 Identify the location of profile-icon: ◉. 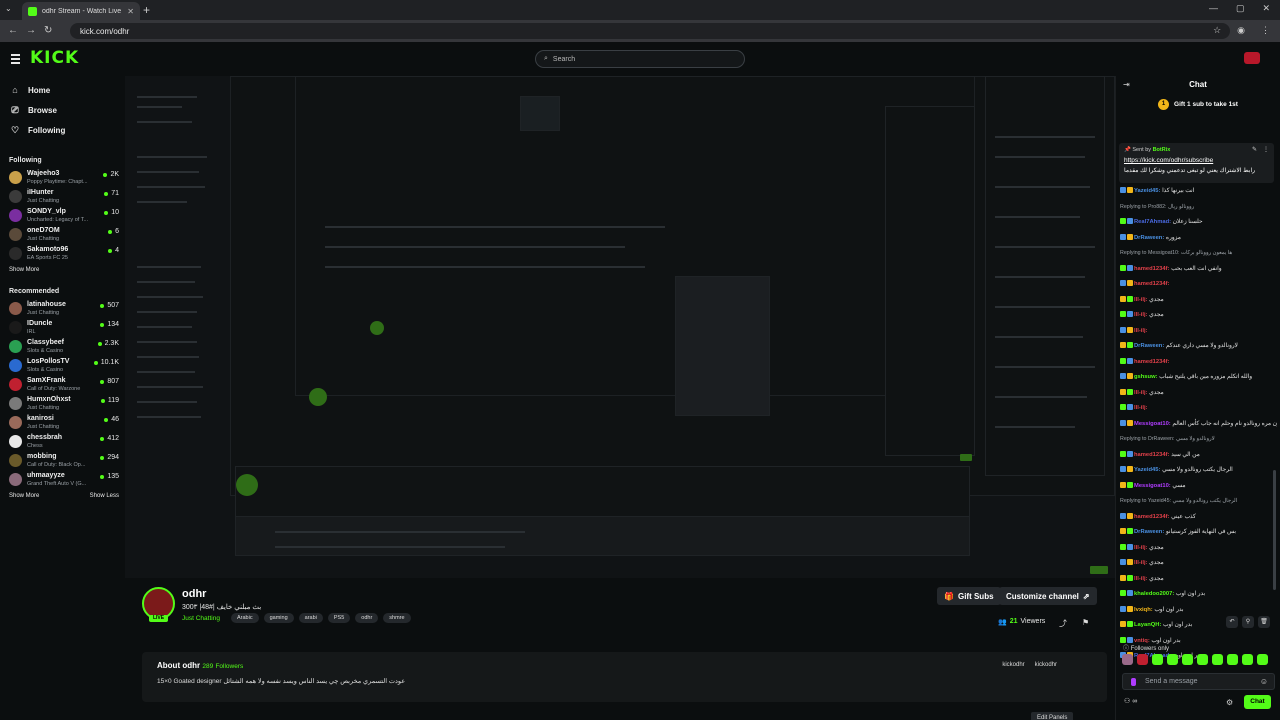
(1241, 30).